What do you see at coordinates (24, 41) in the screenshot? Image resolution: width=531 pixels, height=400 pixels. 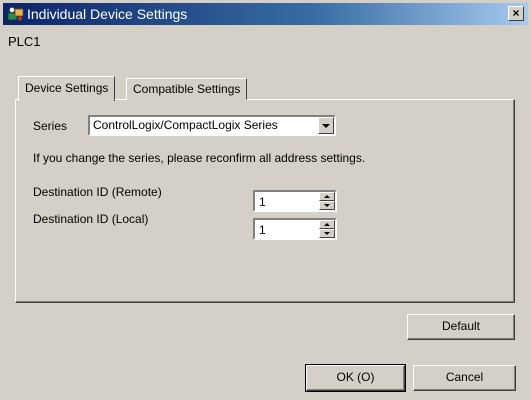 I see `device-name-label: PLC1` at bounding box center [24, 41].